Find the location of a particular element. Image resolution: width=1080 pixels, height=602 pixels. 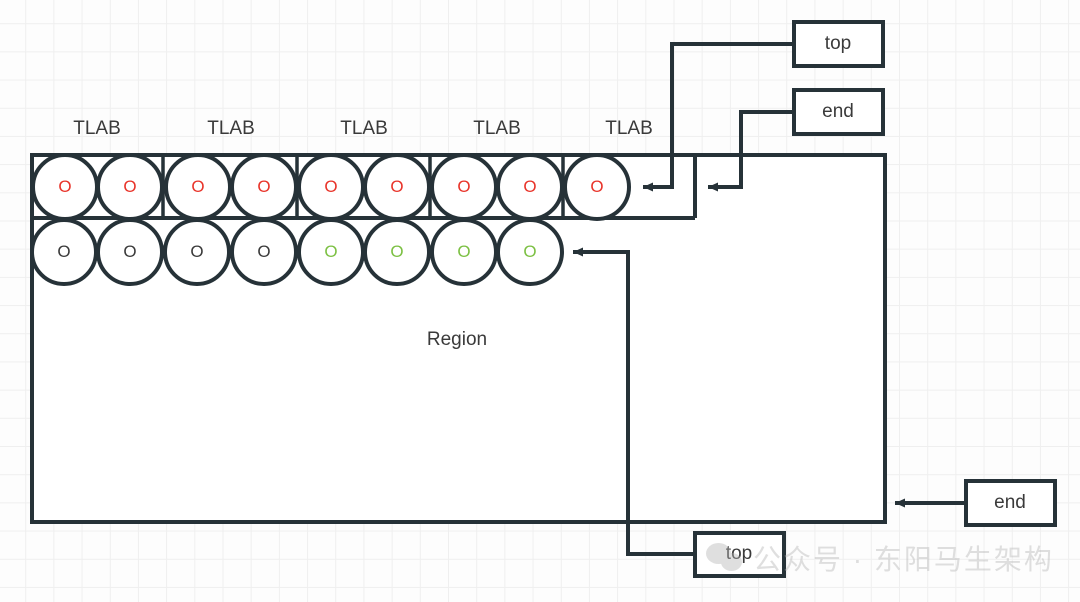

callout-box-end-upper is located at coordinates (838, 112).